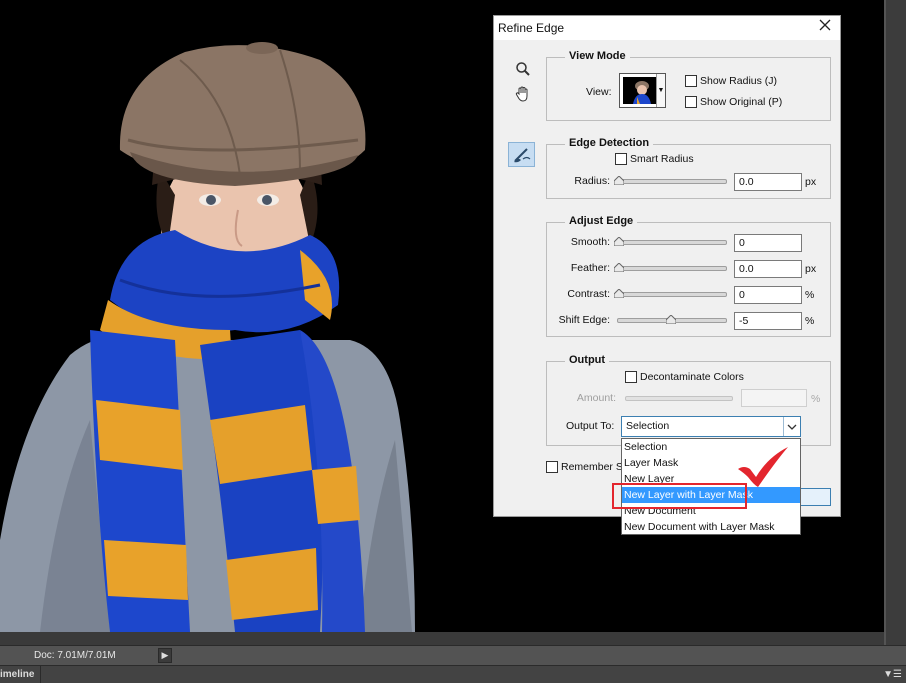  What do you see at coordinates (631, 377) in the screenshot?
I see `decontaminate-colors-checkbox` at bounding box center [631, 377].